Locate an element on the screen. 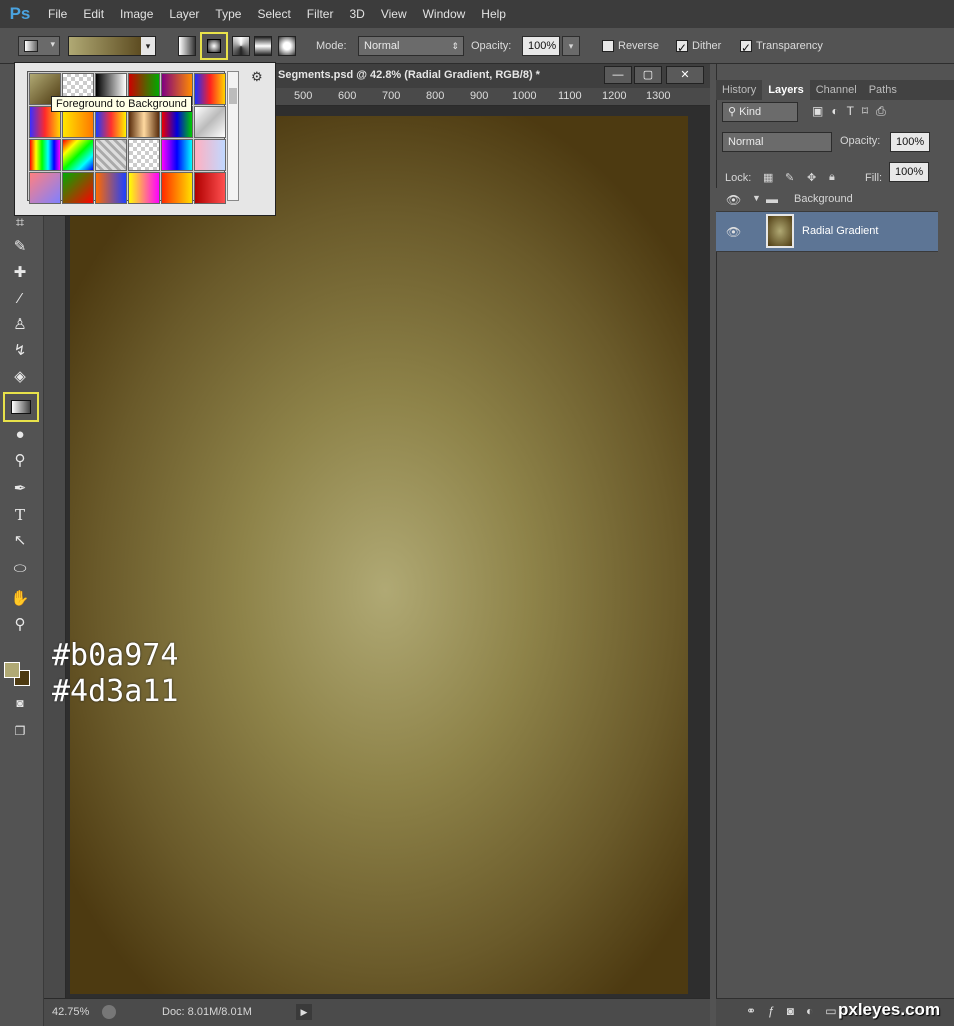 This screenshot has height=1026, width=954. menu-window: Window is located at coordinates (444, 14).